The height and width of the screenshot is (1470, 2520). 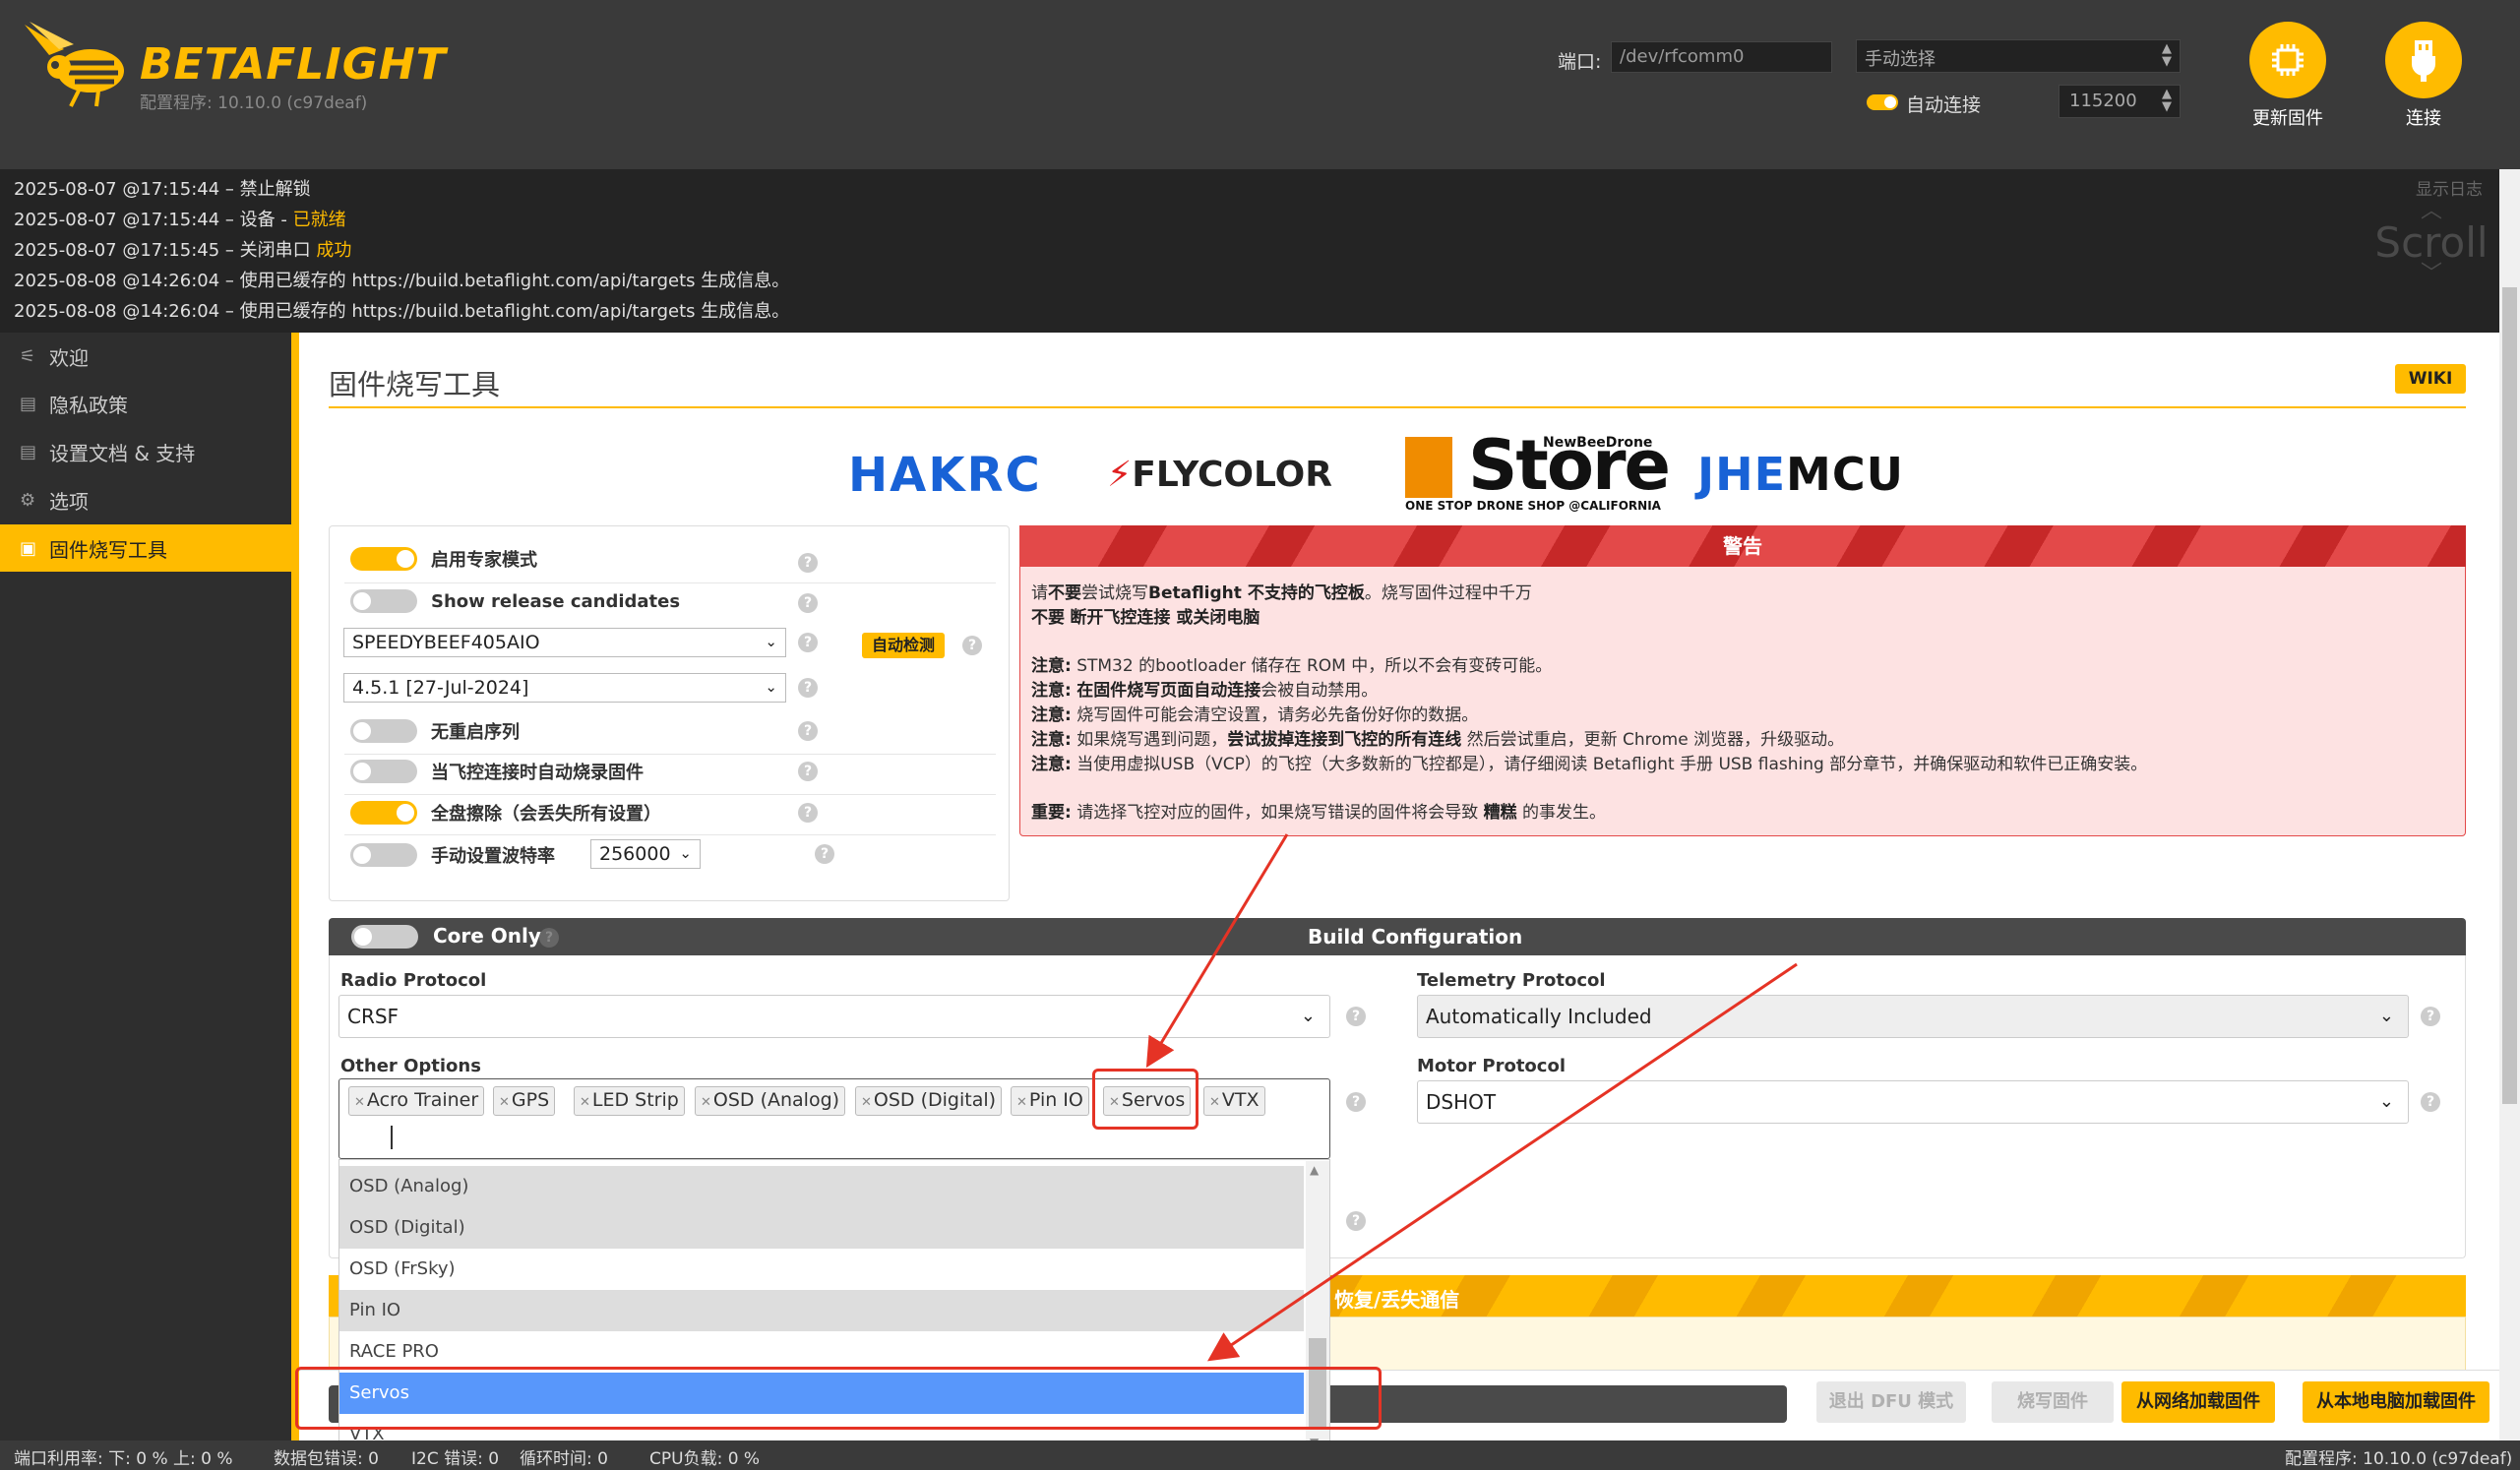 I want to click on warning-note-2: 注意: 在固件烧写页面自动连接会被自动禁用。, so click(x=1205, y=691).